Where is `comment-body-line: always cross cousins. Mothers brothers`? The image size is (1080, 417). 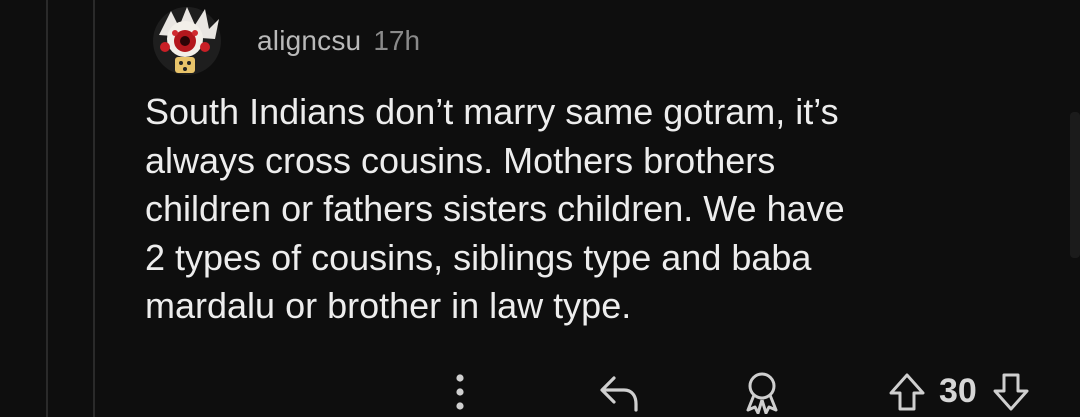
comment-body-line: always cross cousins. Mothers brothers is located at coordinates (460, 160).